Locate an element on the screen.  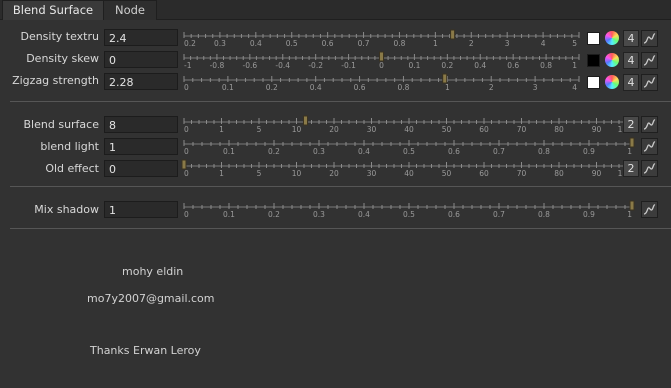
density-skew-input: 0 is located at coordinates (141, 59).